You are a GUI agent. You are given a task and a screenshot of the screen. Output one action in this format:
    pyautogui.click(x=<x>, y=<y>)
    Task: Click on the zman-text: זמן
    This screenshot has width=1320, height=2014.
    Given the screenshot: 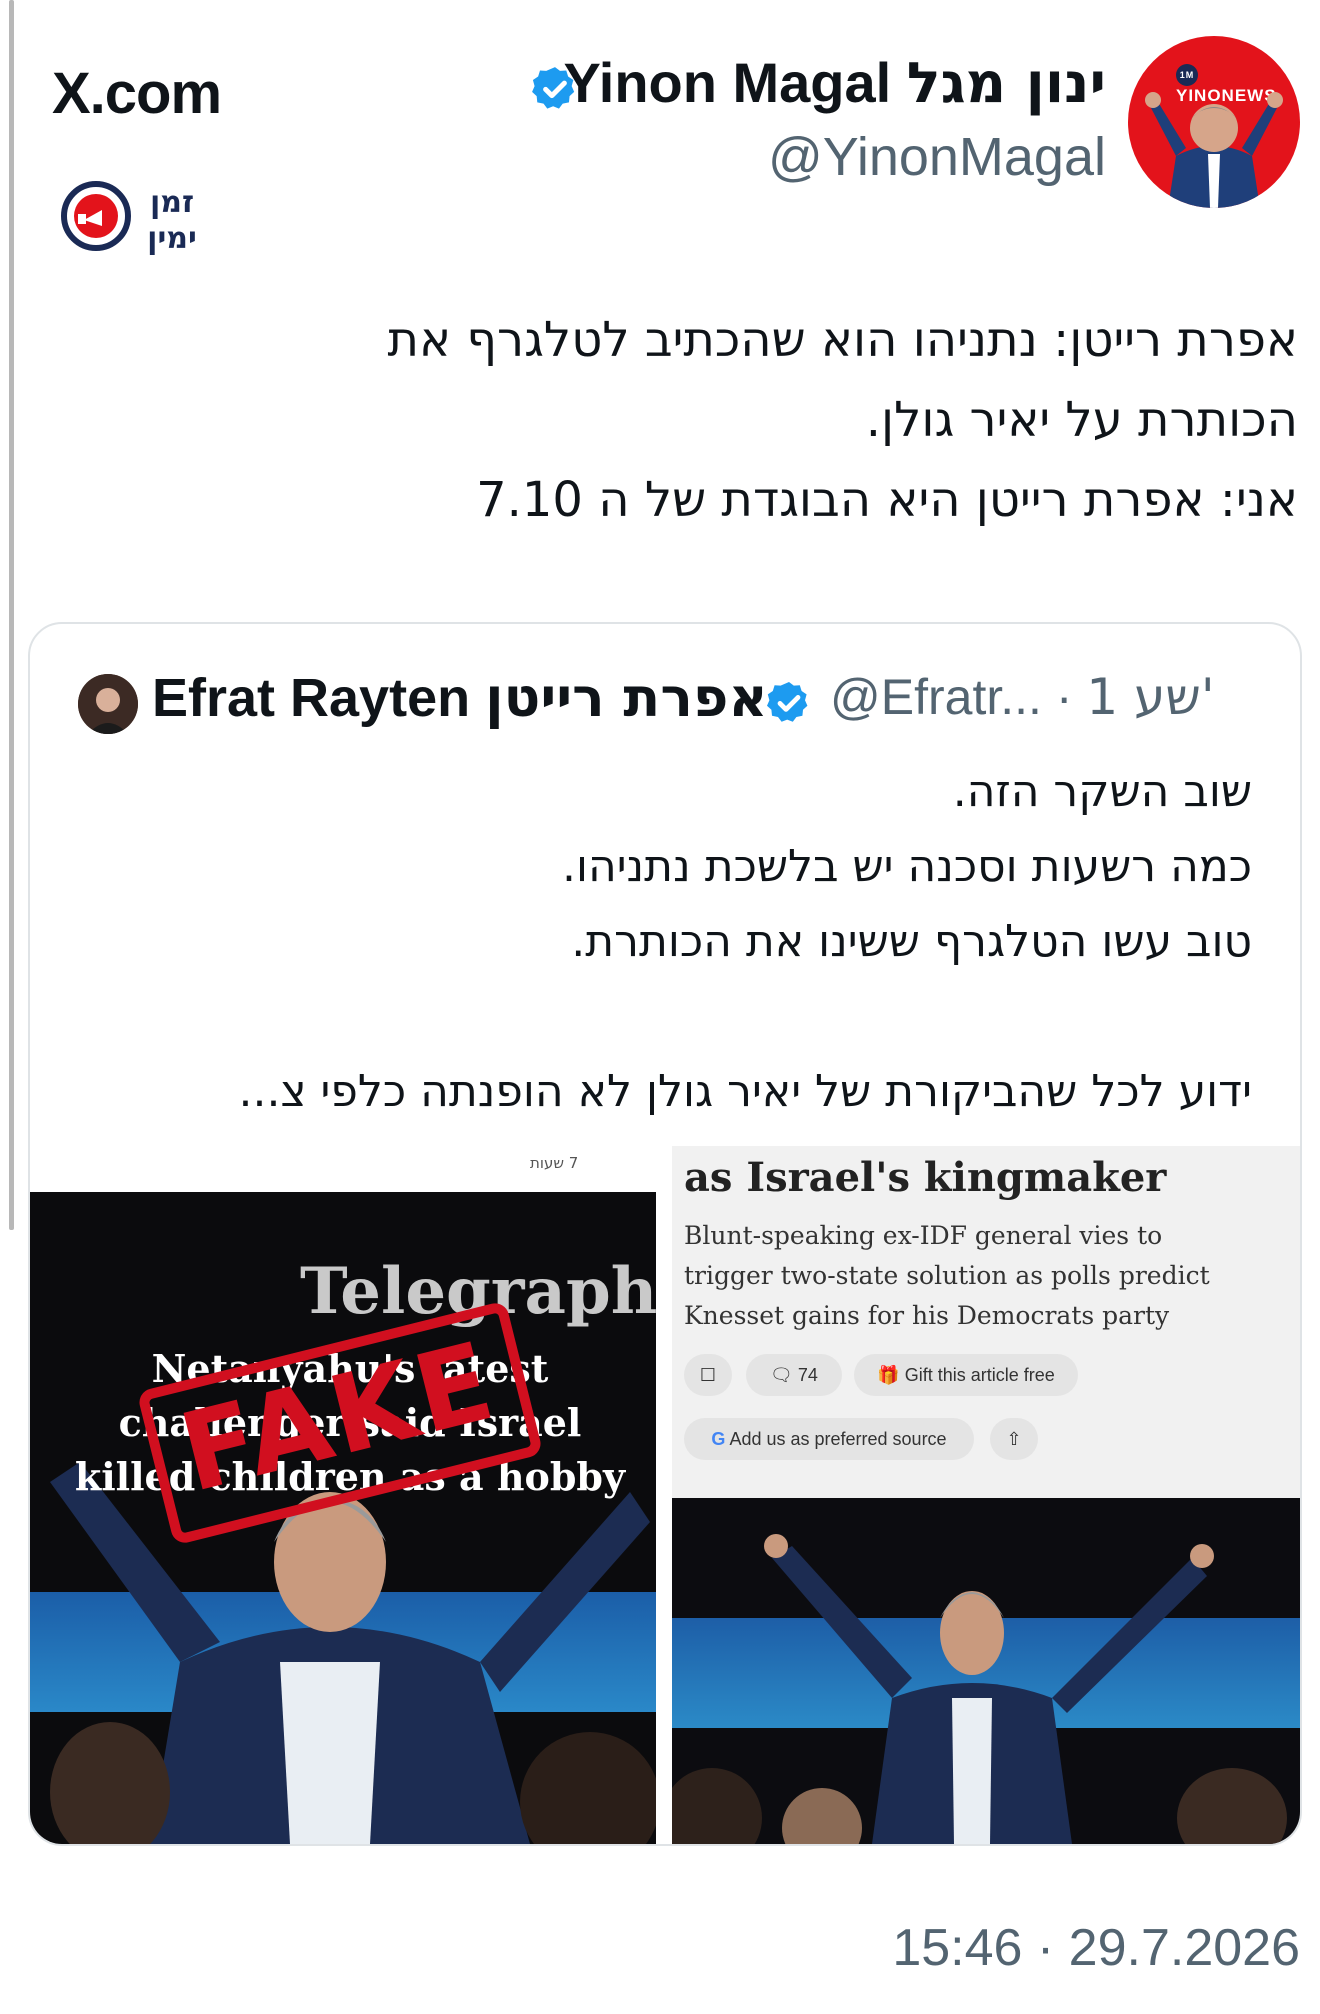 What is the action you would take?
    pyautogui.click(x=172, y=202)
    